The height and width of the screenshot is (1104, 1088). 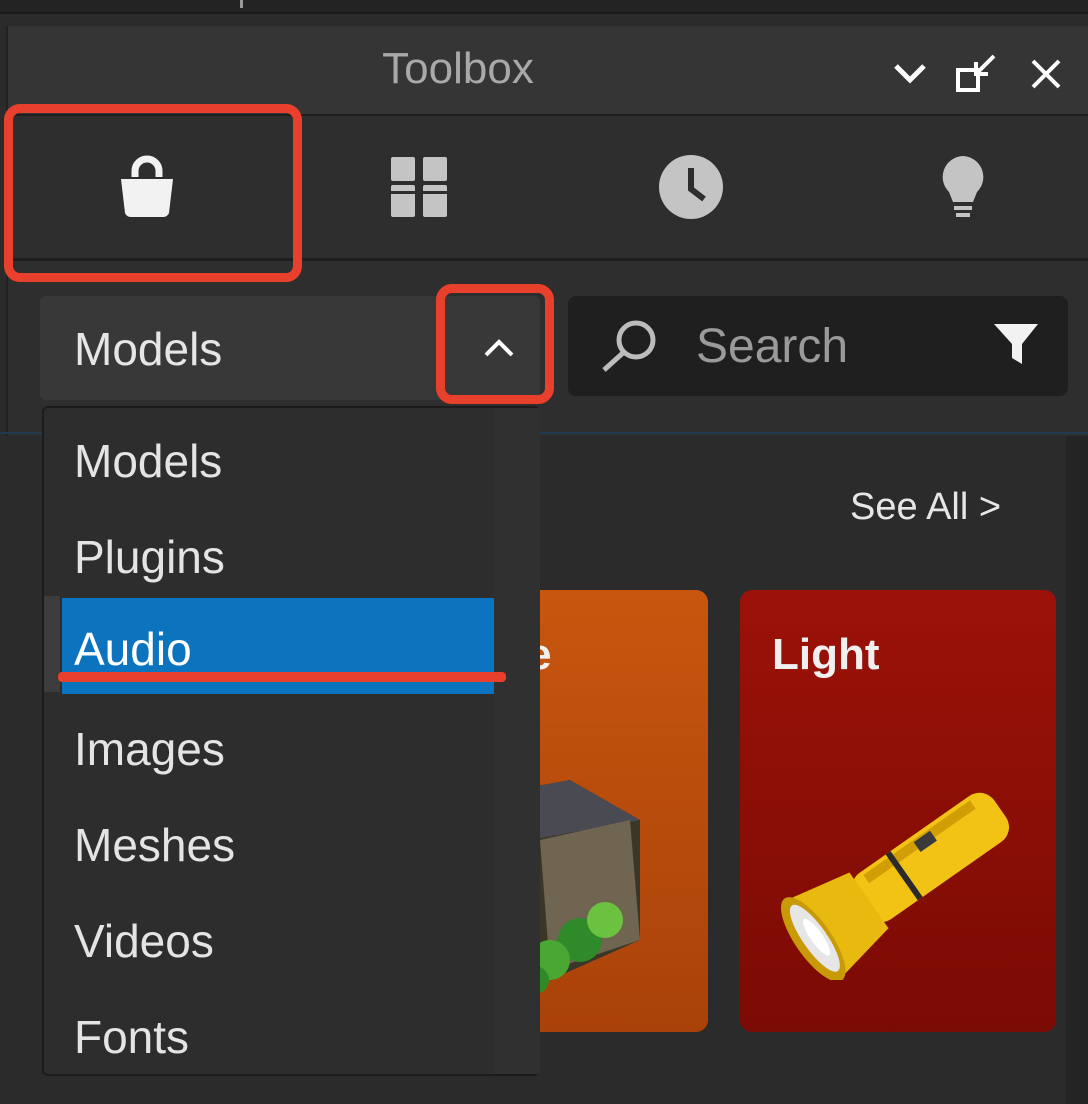 What do you see at coordinates (282, 677) in the screenshot?
I see `annotation-underline-audio` at bounding box center [282, 677].